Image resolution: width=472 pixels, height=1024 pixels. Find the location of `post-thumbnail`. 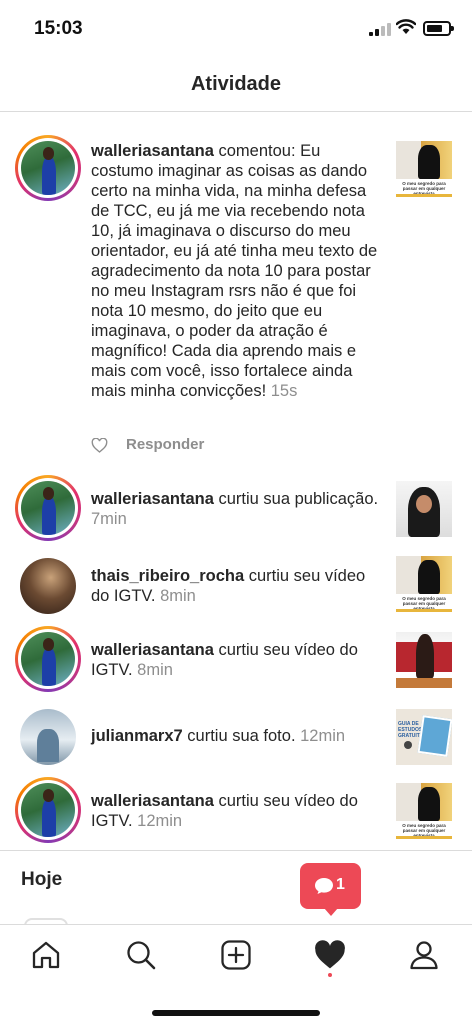

post-thumbnail is located at coordinates (424, 509).